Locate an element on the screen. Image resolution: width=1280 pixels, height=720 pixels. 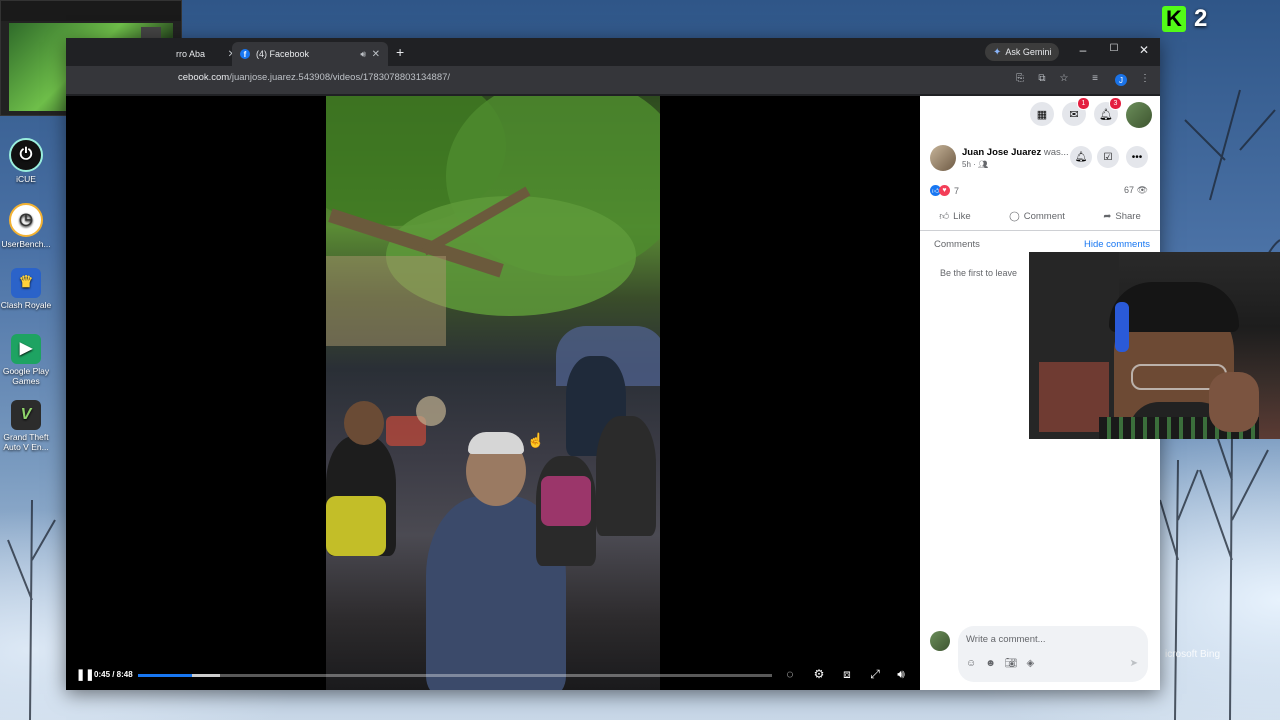
post-more-options-icon: ••• is located at coordinates (1137, 157).